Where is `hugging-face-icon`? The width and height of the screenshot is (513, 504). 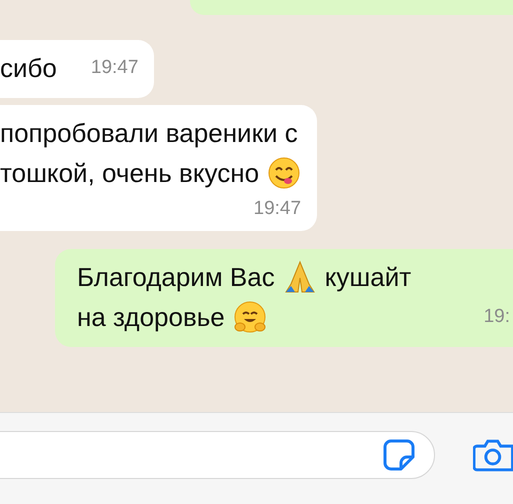 hugging-face-icon is located at coordinates (249, 317).